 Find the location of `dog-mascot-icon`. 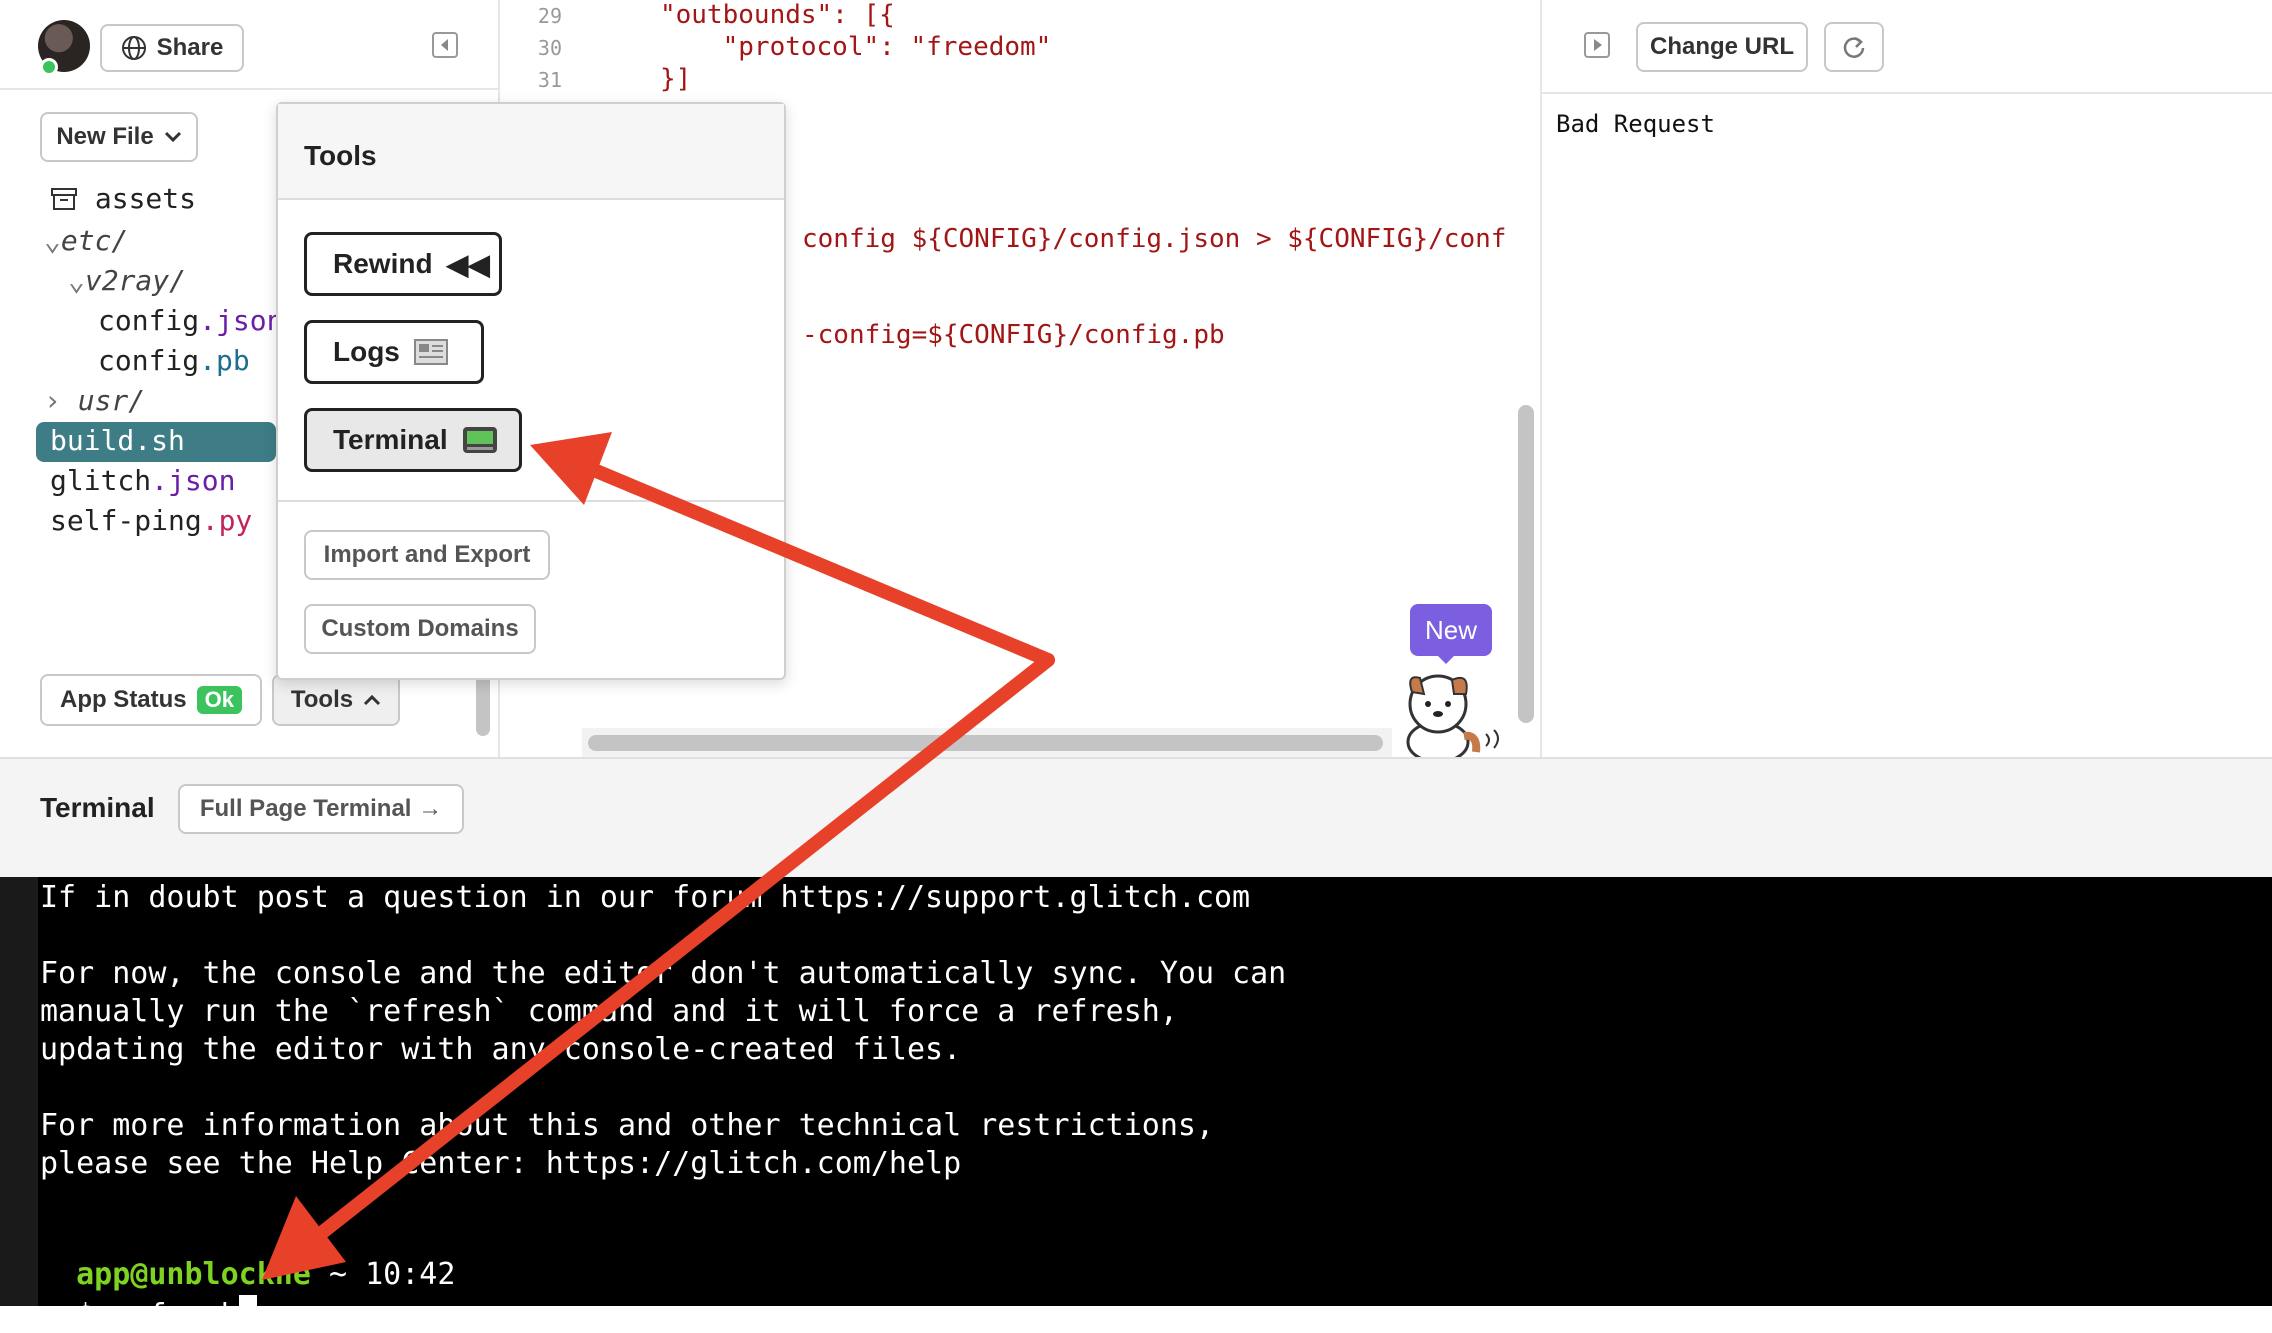

dog-mascot-icon is located at coordinates (1453, 711).